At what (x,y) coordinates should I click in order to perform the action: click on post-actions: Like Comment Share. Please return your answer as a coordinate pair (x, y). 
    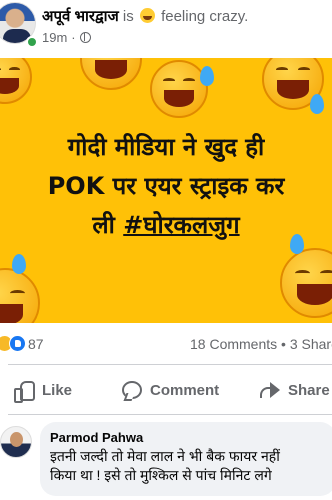
    Looking at the image, I should click on (166, 390).